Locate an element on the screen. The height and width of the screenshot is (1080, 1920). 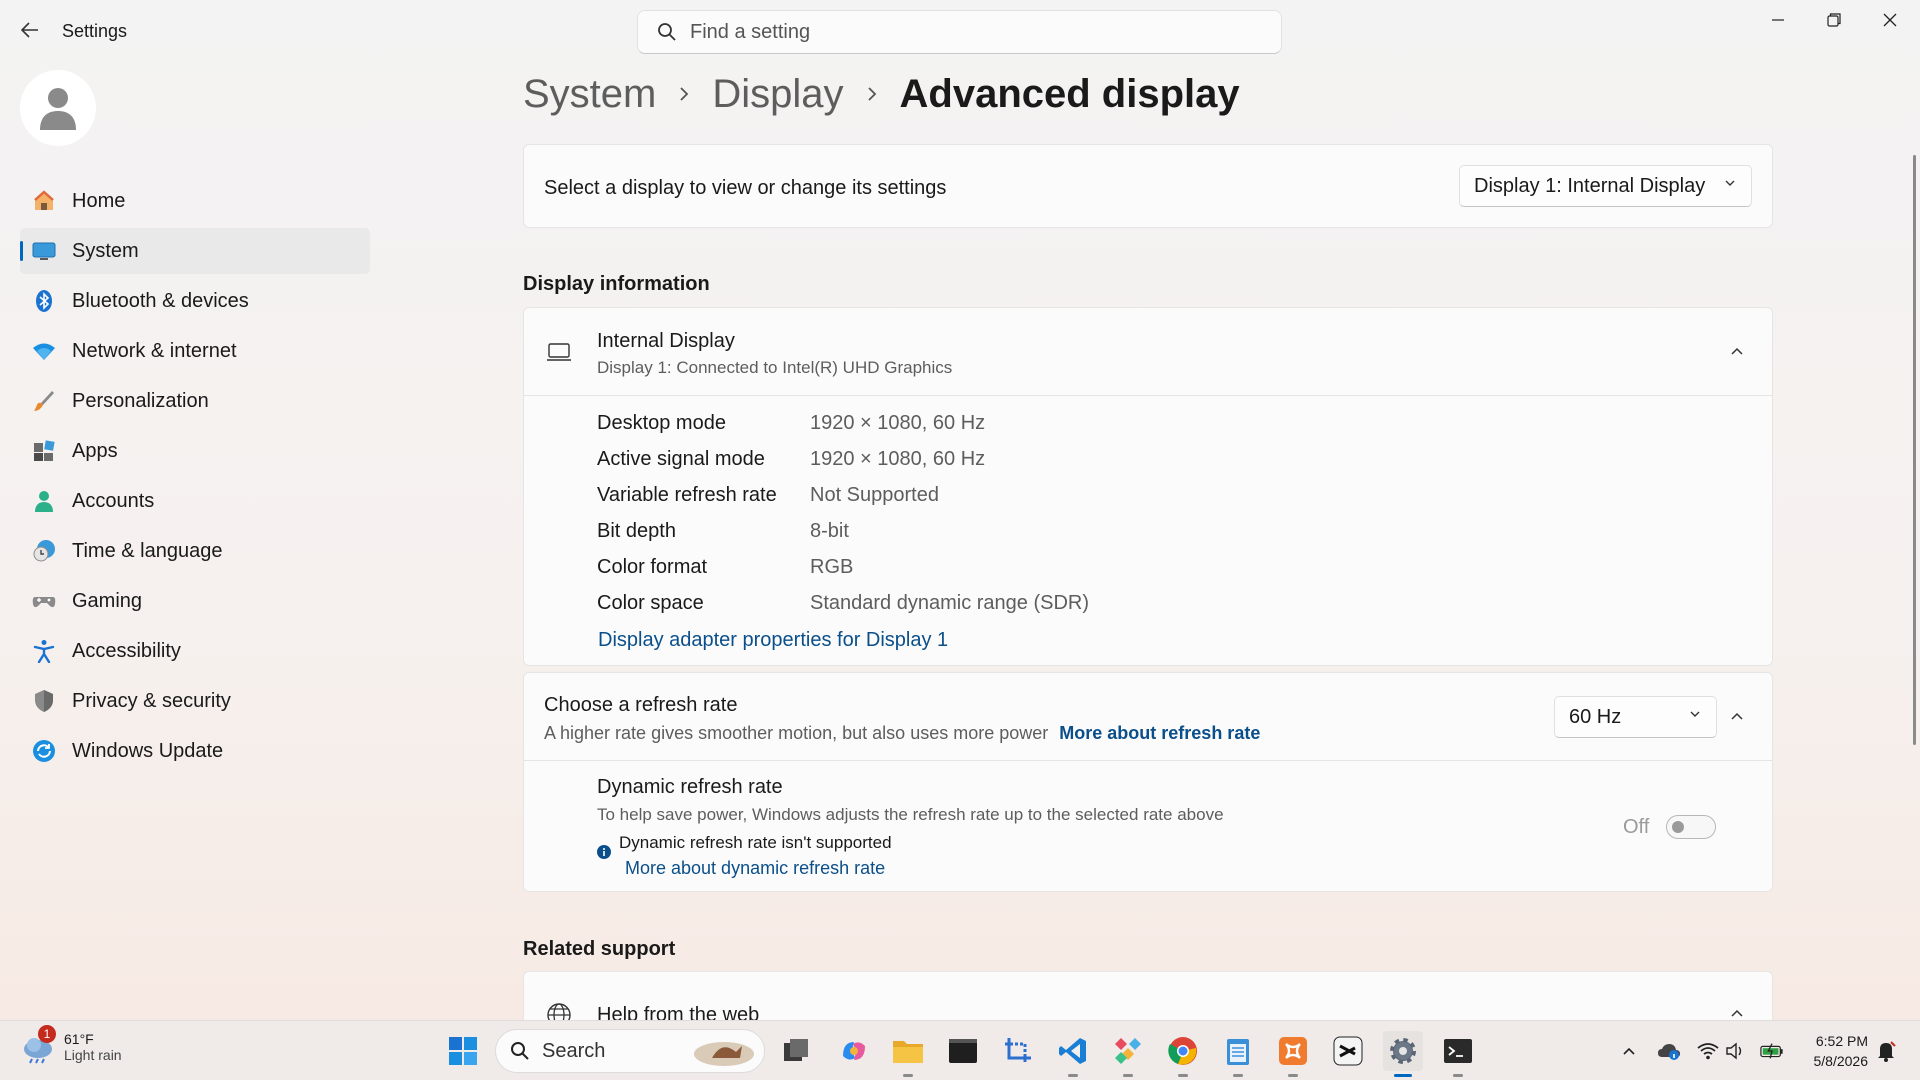
taskbar-search-label: Search is located at coordinates (574, 1050).